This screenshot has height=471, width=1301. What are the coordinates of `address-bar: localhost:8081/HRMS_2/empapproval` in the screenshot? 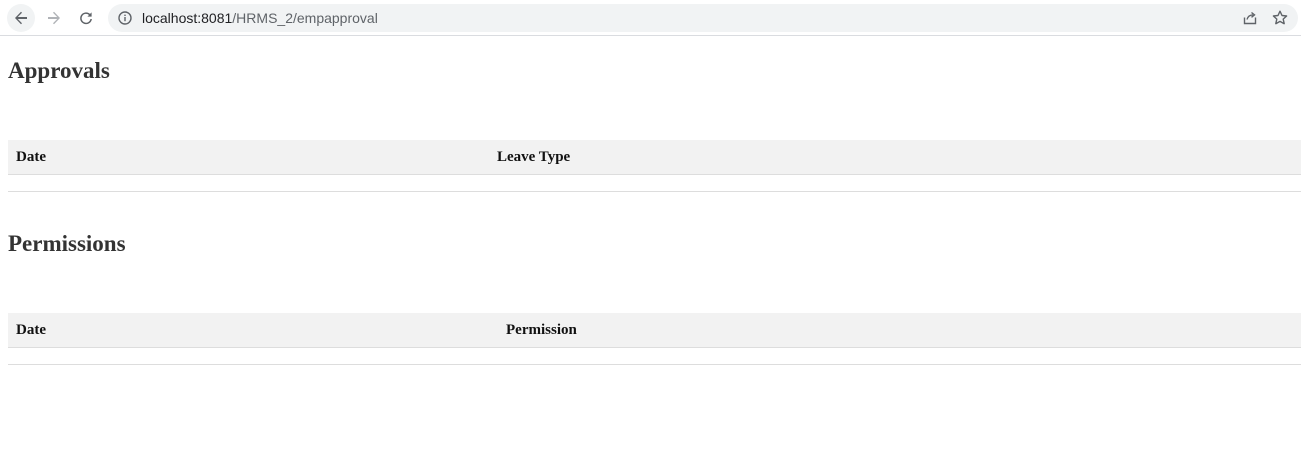 It's located at (703, 18).